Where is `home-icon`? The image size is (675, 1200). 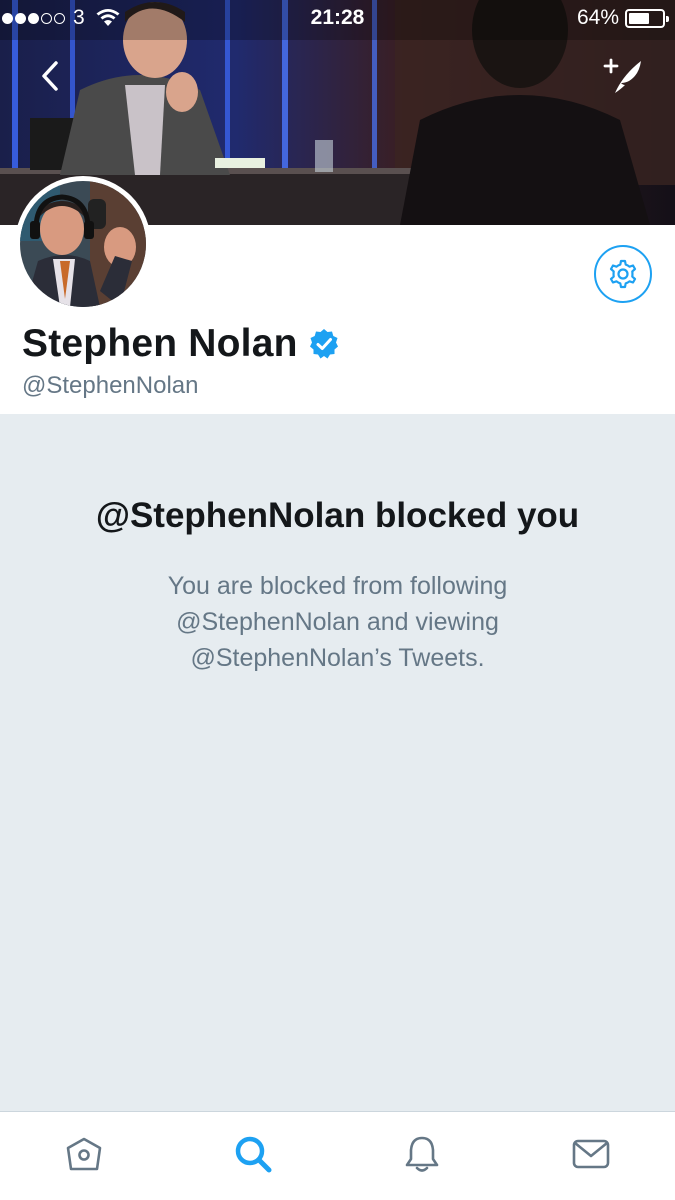
home-icon is located at coordinates (84, 1154).